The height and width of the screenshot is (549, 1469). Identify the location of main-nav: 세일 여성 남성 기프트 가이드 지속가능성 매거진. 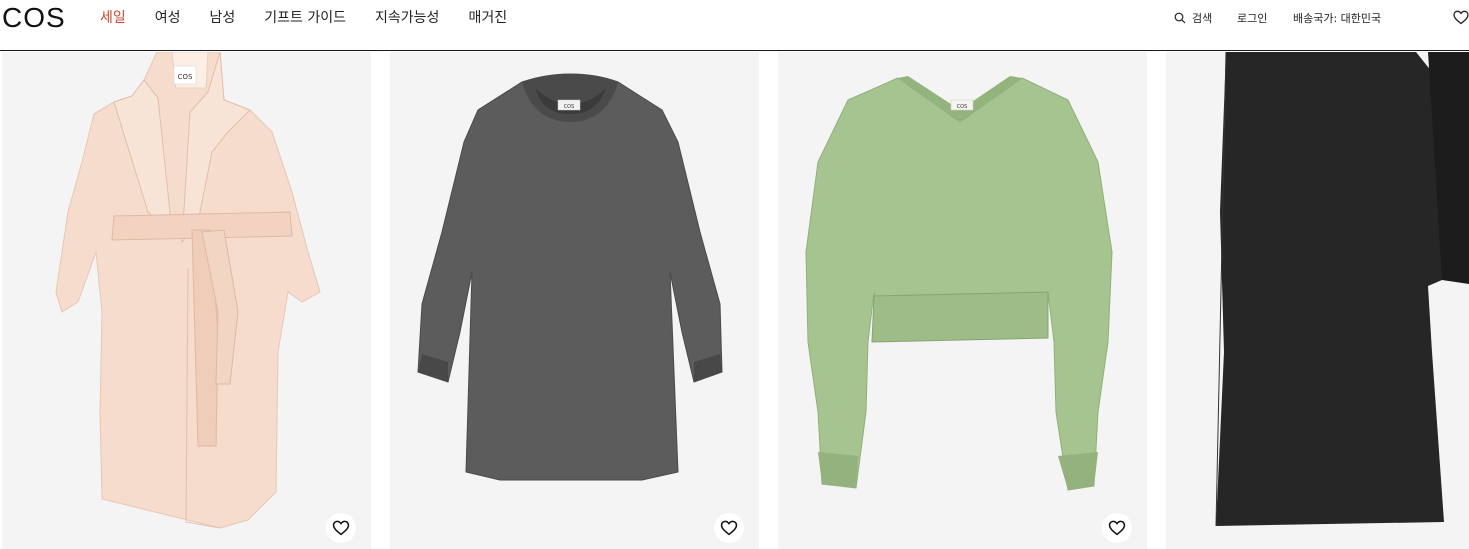
(318, 18).